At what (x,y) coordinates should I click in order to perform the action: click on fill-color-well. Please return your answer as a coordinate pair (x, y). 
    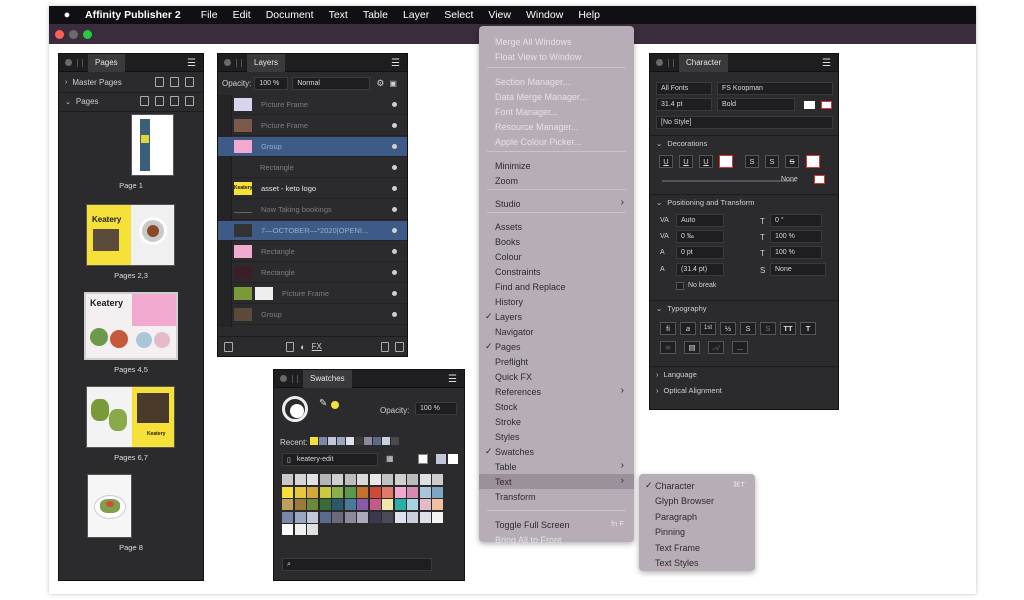
    Looking at the image, I should click on (297, 411).